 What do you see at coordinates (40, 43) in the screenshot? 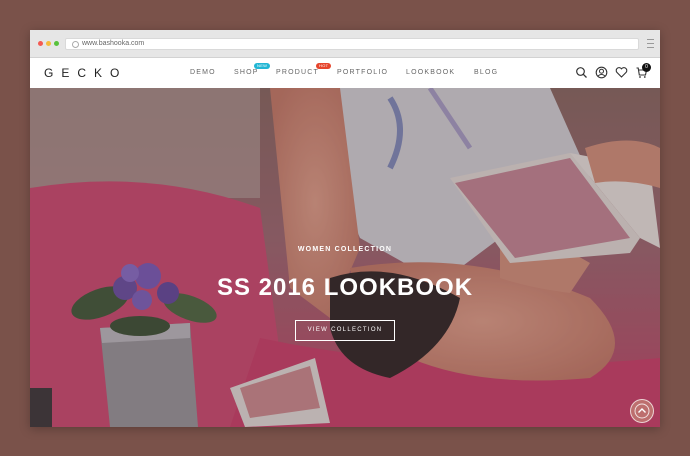
I see `close-window-dot` at bounding box center [40, 43].